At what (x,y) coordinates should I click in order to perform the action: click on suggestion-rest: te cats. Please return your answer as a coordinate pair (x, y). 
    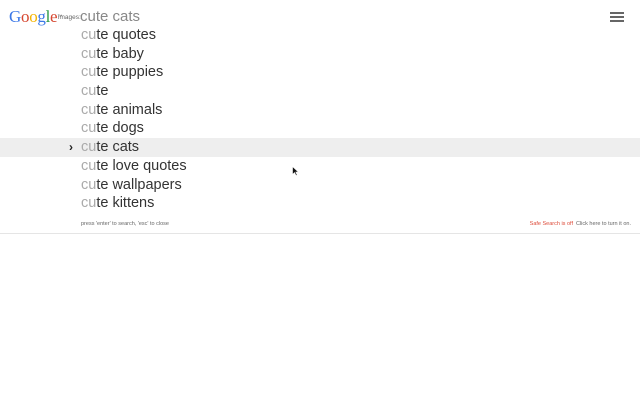
    Looking at the image, I should click on (118, 147).